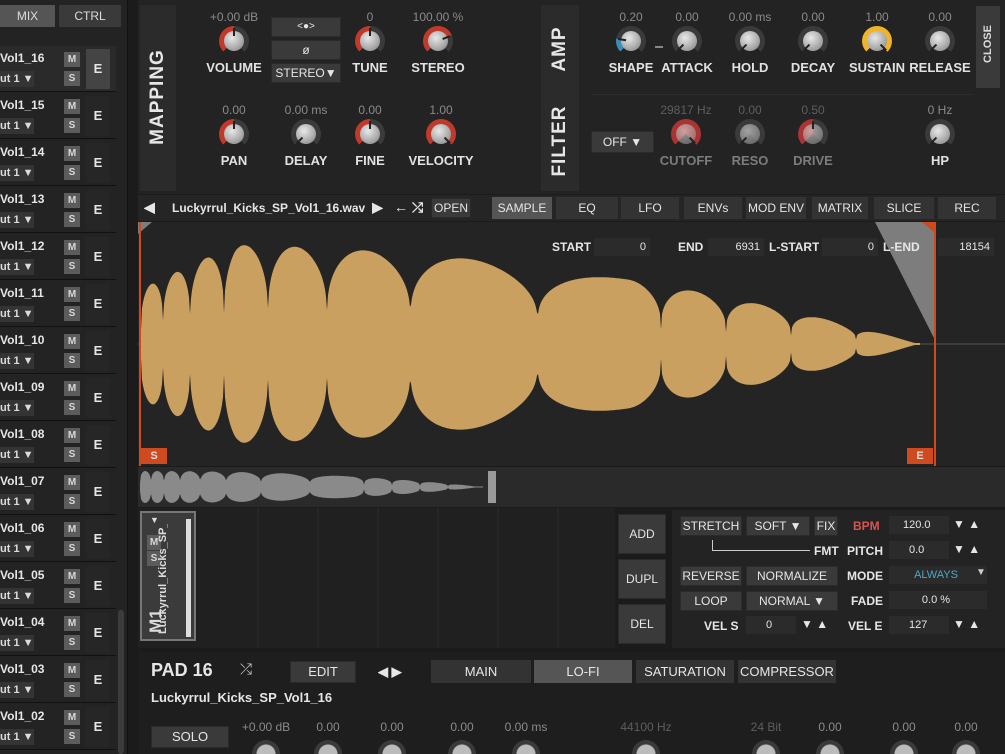  What do you see at coordinates (792, 576) in the screenshot?
I see `normalize-button: NORMALIZE` at bounding box center [792, 576].